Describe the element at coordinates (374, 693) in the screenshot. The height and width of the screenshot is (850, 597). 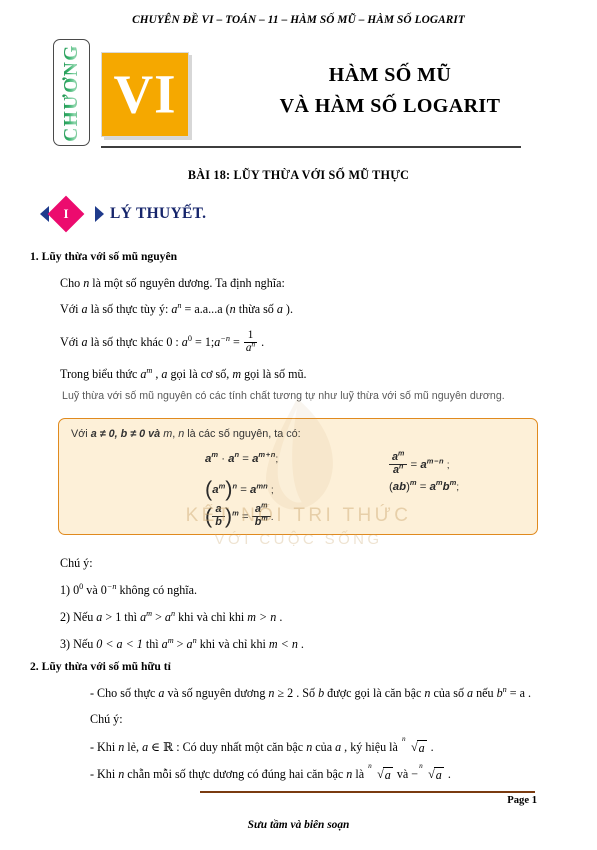
I see `text: được gọi là căn bậc` at that location.